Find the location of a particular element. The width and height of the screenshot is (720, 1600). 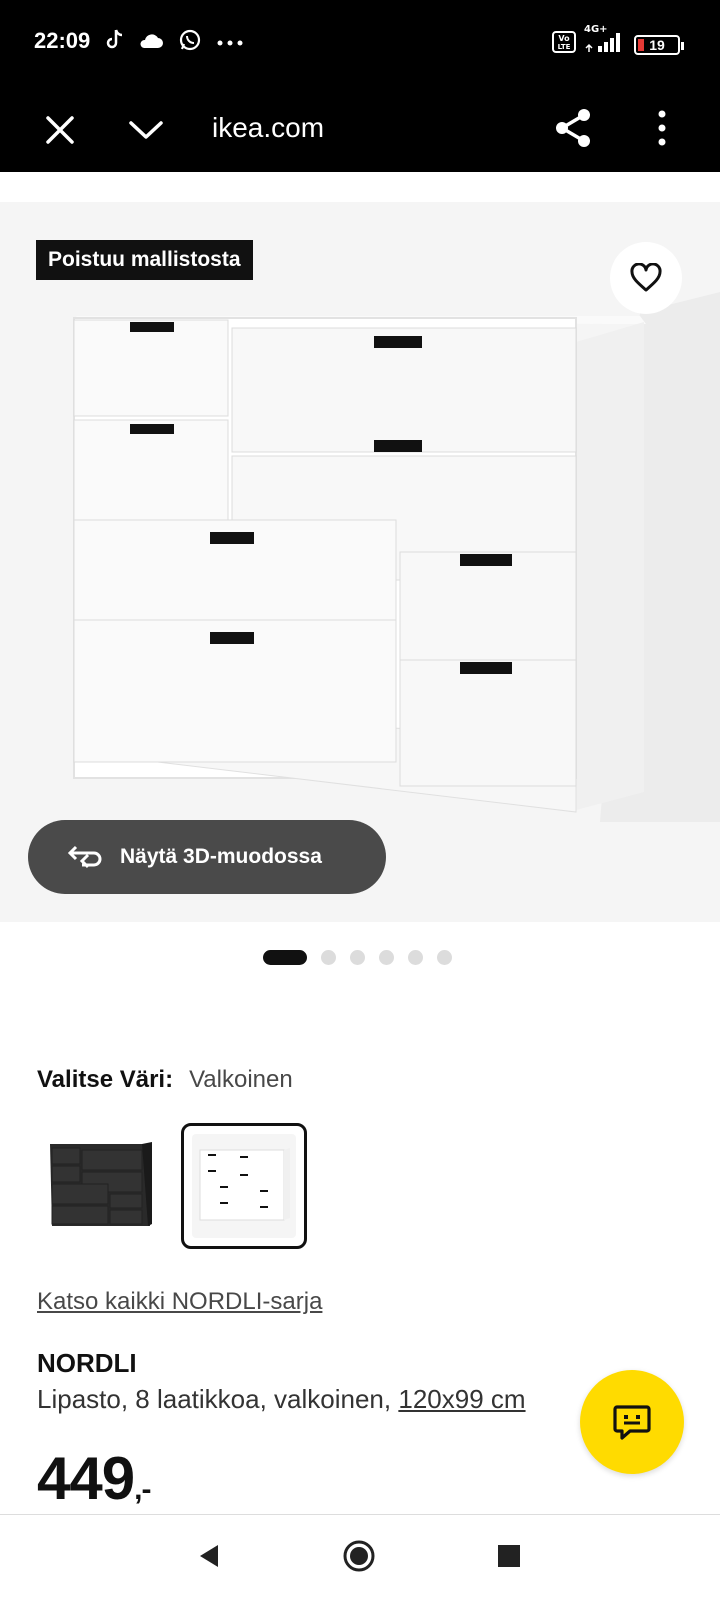

color-selection: Valitse Väri: Valkoinen is located at coordinates (165, 1080).